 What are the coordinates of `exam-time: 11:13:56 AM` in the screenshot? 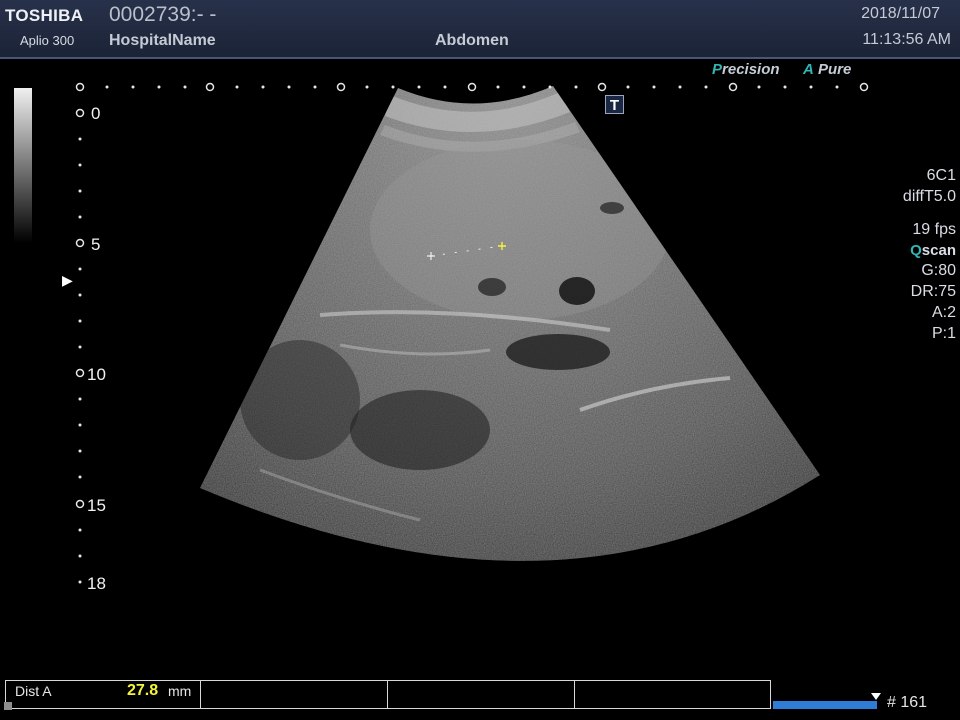 It's located at (906, 39).